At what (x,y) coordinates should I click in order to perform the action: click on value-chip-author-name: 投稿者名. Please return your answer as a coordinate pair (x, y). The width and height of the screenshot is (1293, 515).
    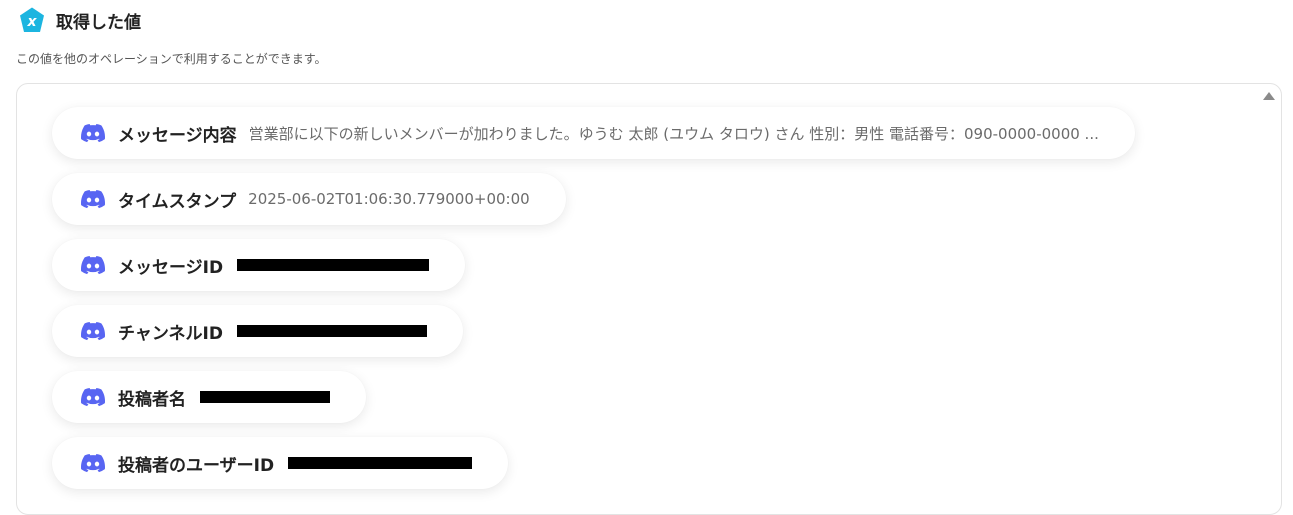
    Looking at the image, I should click on (209, 397).